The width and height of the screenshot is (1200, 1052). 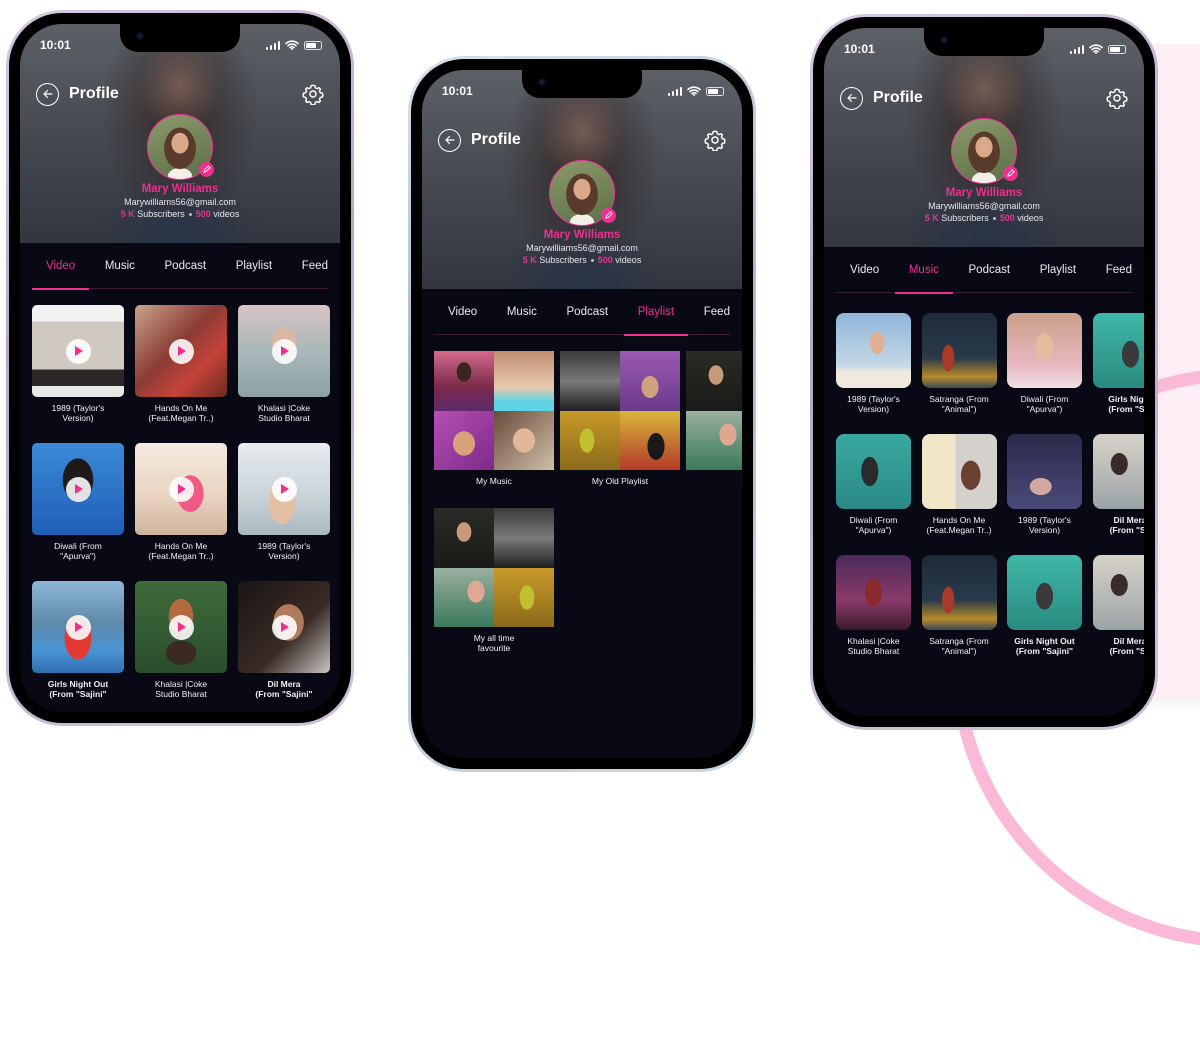 What do you see at coordinates (203, 214) in the screenshot?
I see `videos-count: 500` at bounding box center [203, 214].